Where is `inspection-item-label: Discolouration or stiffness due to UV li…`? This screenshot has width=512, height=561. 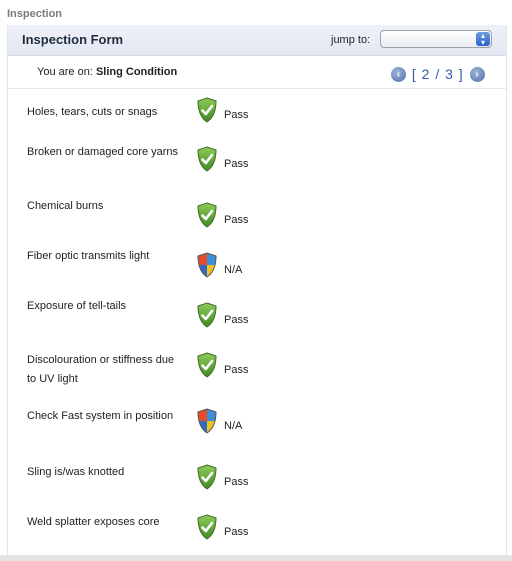 inspection-item-label: Discolouration or stiffness due to UV li… is located at coordinates (101, 369).